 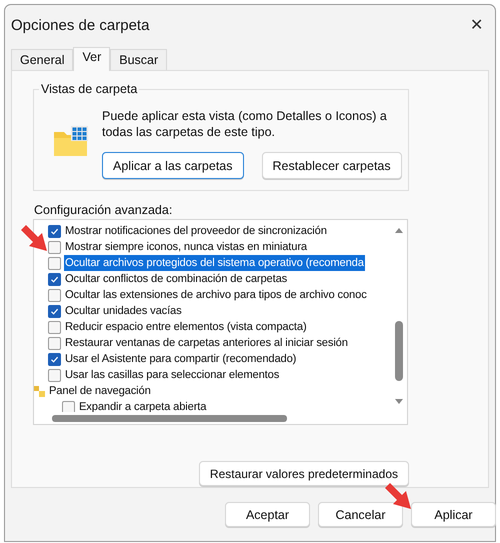 What do you see at coordinates (173, 165) in the screenshot?
I see `folder-view-button: Aplicar a las carpetas` at bounding box center [173, 165].